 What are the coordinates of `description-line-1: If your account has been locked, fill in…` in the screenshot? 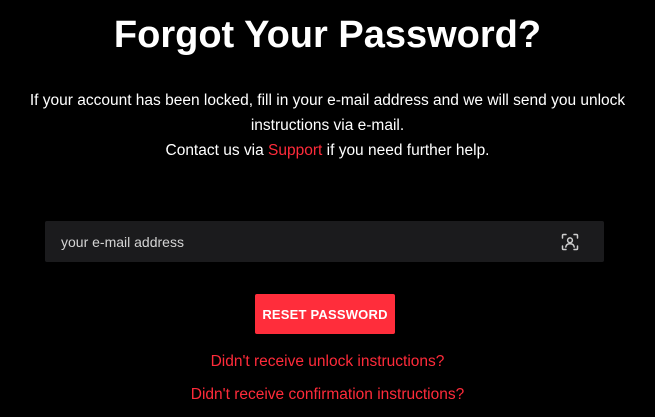 It's located at (327, 100).